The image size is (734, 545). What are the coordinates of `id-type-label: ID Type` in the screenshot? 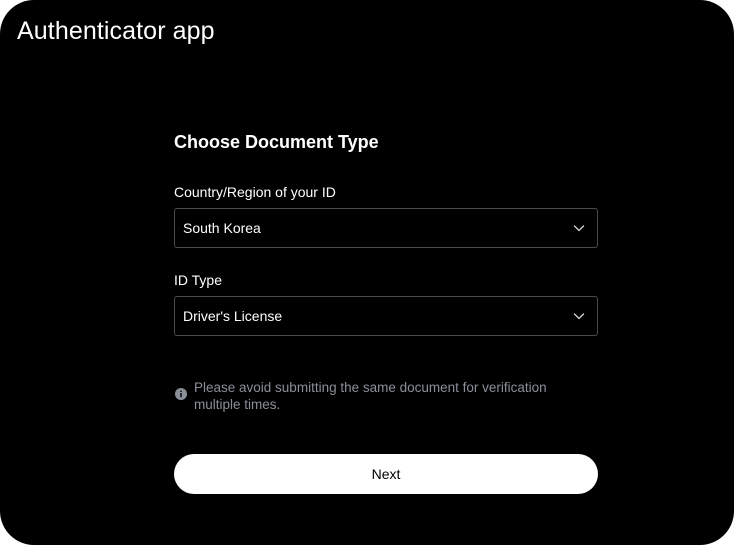 It's located at (198, 280).